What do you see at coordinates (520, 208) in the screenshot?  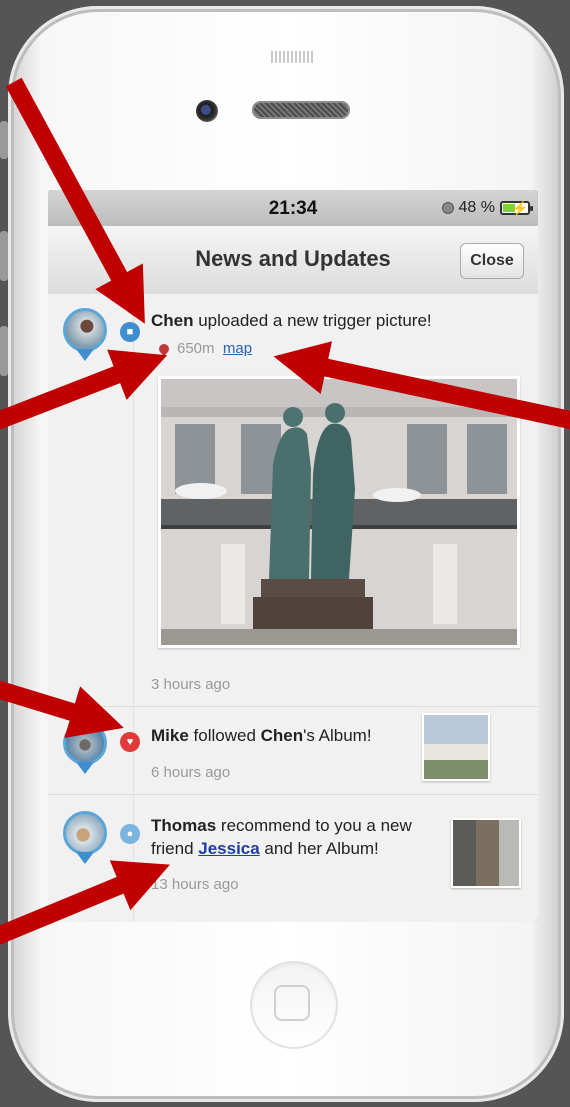 I see `charging-bolt-icon: ⚡` at bounding box center [520, 208].